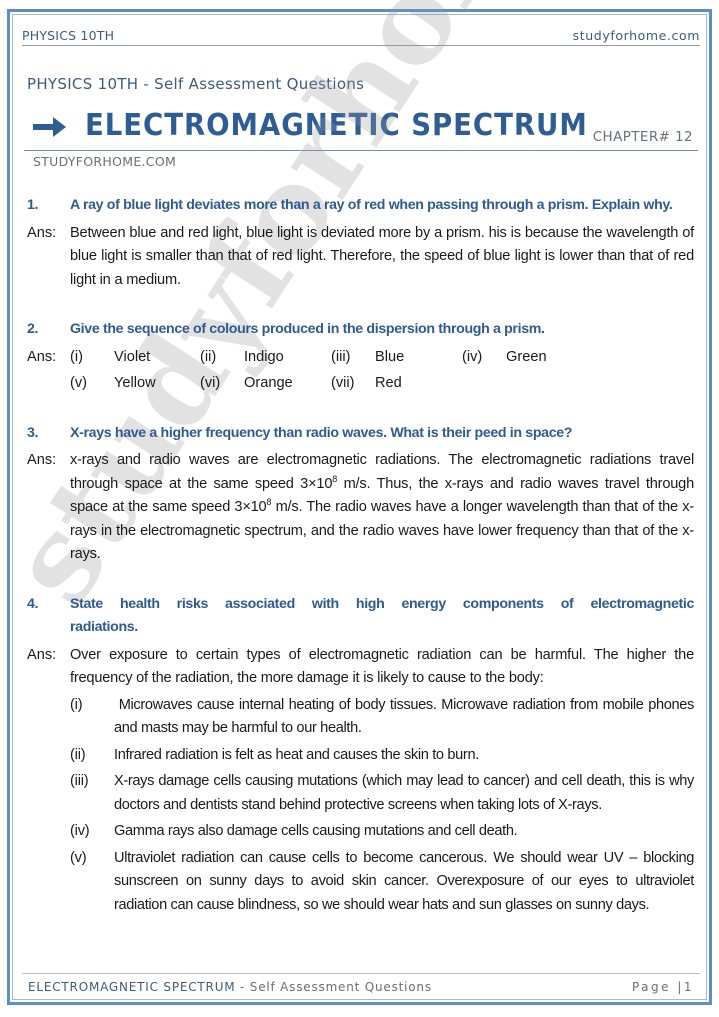  Describe the element at coordinates (264, 356) in the screenshot. I see `colour-name: Indigo` at that location.